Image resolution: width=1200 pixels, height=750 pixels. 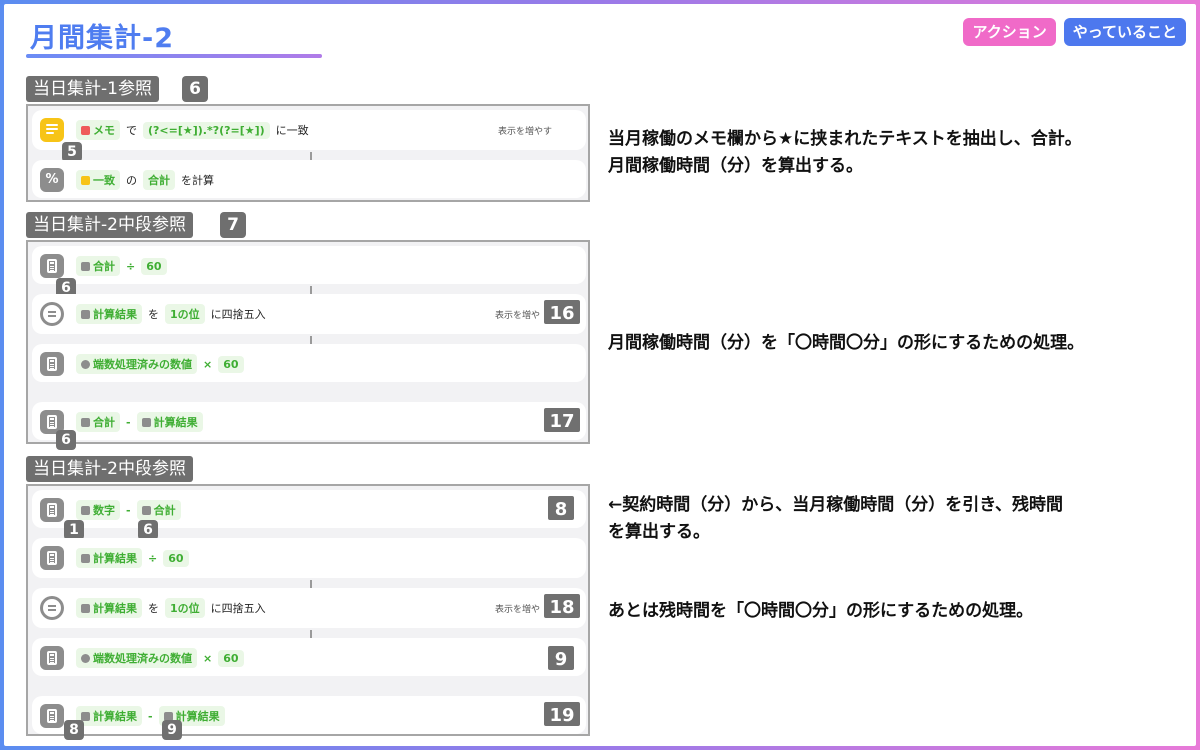 What do you see at coordinates (159, 180) in the screenshot?
I see `operation-sum: 合計` at bounding box center [159, 180].